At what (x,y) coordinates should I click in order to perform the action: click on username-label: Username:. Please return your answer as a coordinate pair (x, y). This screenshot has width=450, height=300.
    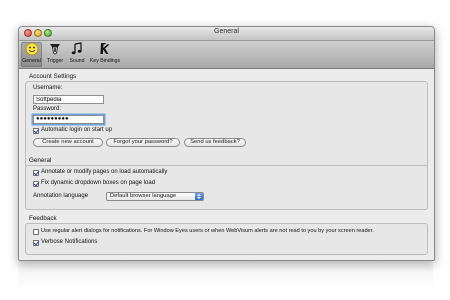
    Looking at the image, I should click on (48, 88).